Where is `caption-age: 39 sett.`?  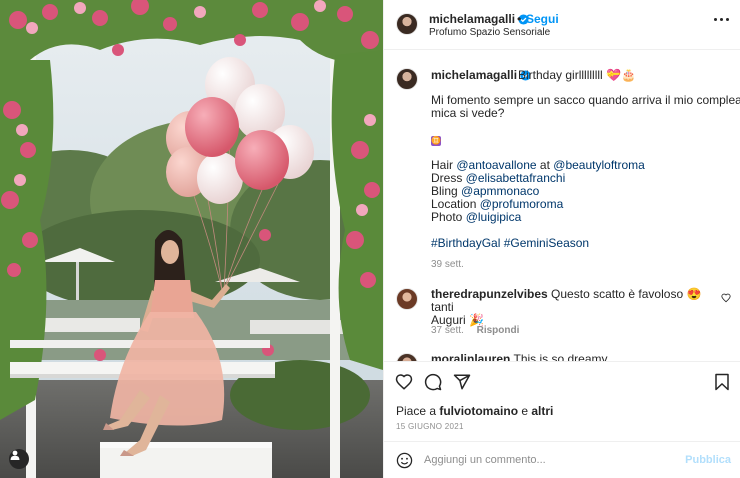 caption-age: 39 sett. is located at coordinates (447, 264).